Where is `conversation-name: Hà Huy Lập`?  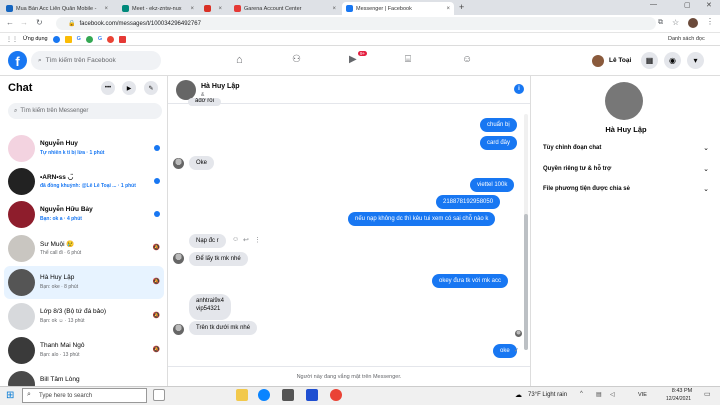 conversation-name: Hà Huy Lập is located at coordinates (220, 86).